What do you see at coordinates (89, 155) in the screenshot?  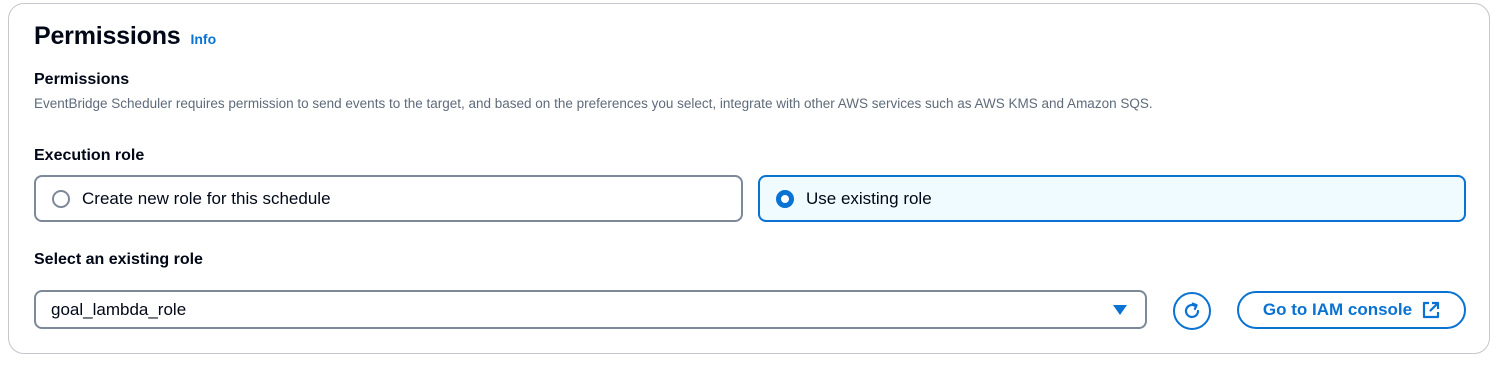 I see `execution-role-label: Execution role` at bounding box center [89, 155].